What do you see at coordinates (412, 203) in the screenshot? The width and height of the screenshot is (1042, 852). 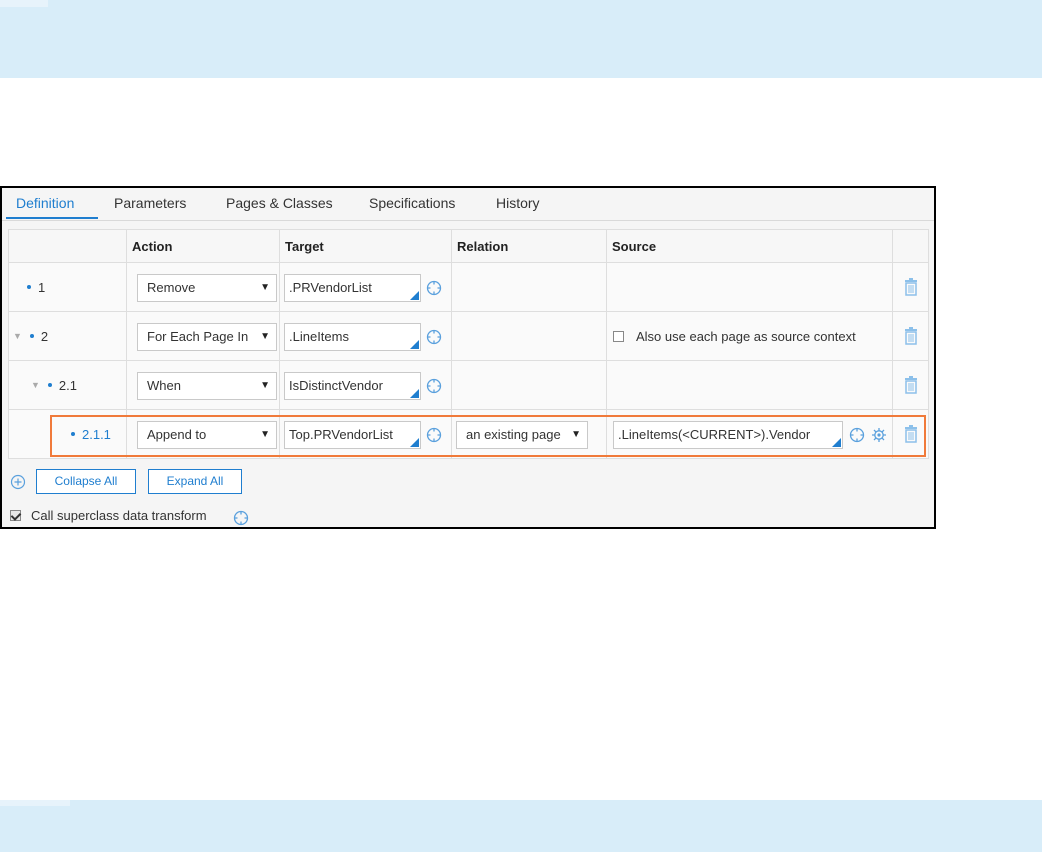 I see `tab-specifications: Specifications` at bounding box center [412, 203].